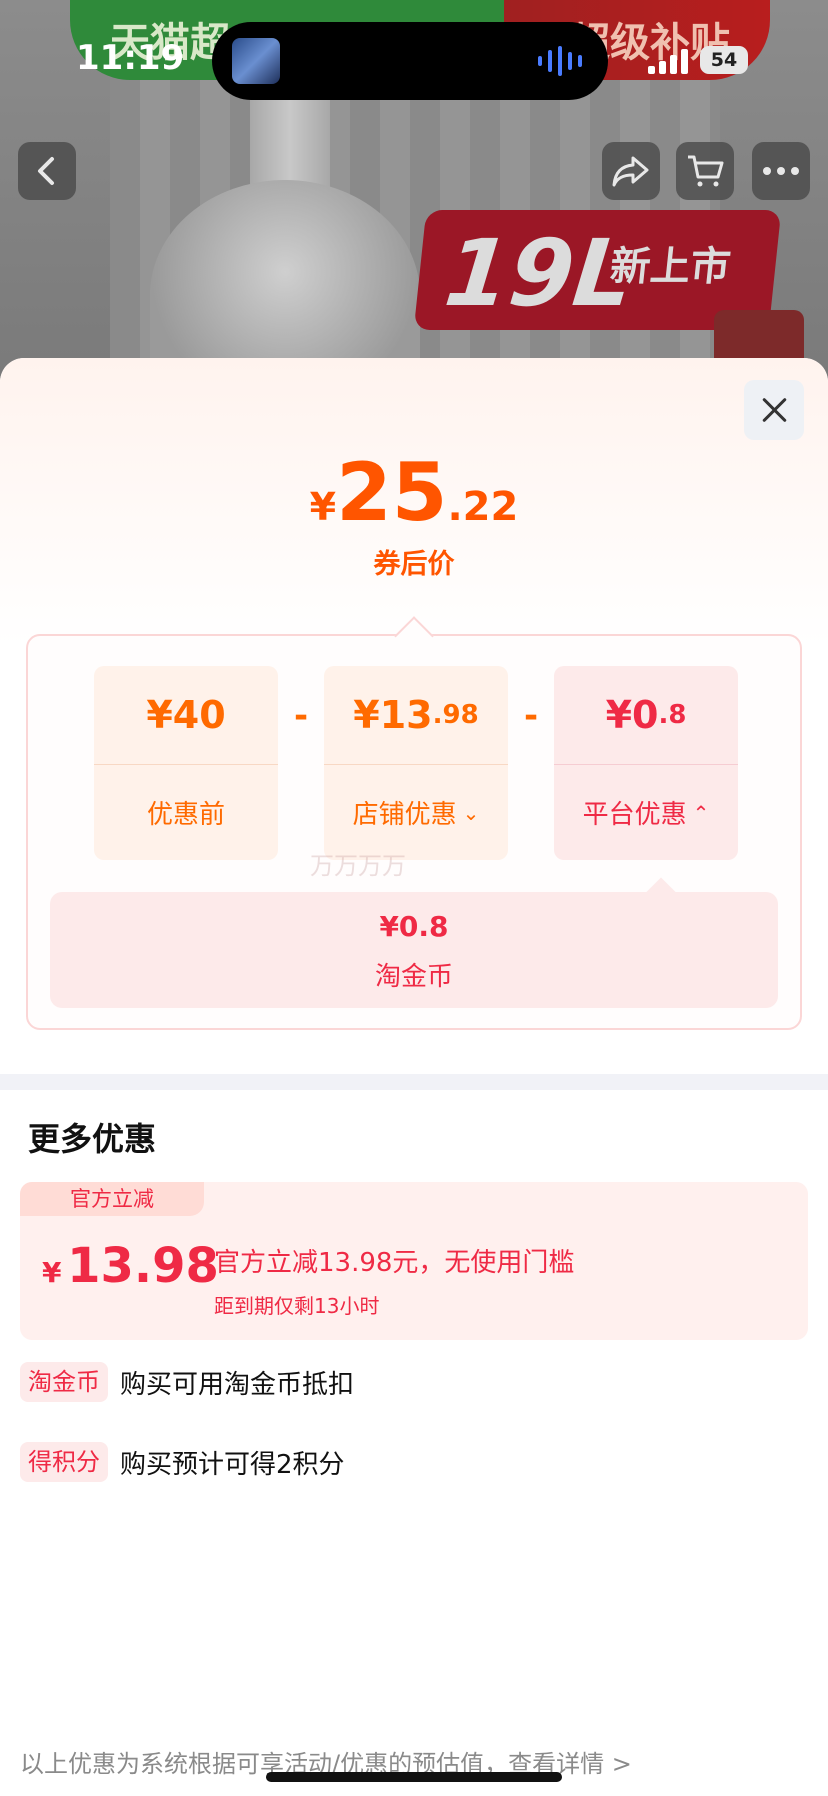  I want to click on final-price-label: 券后价, so click(414, 564).